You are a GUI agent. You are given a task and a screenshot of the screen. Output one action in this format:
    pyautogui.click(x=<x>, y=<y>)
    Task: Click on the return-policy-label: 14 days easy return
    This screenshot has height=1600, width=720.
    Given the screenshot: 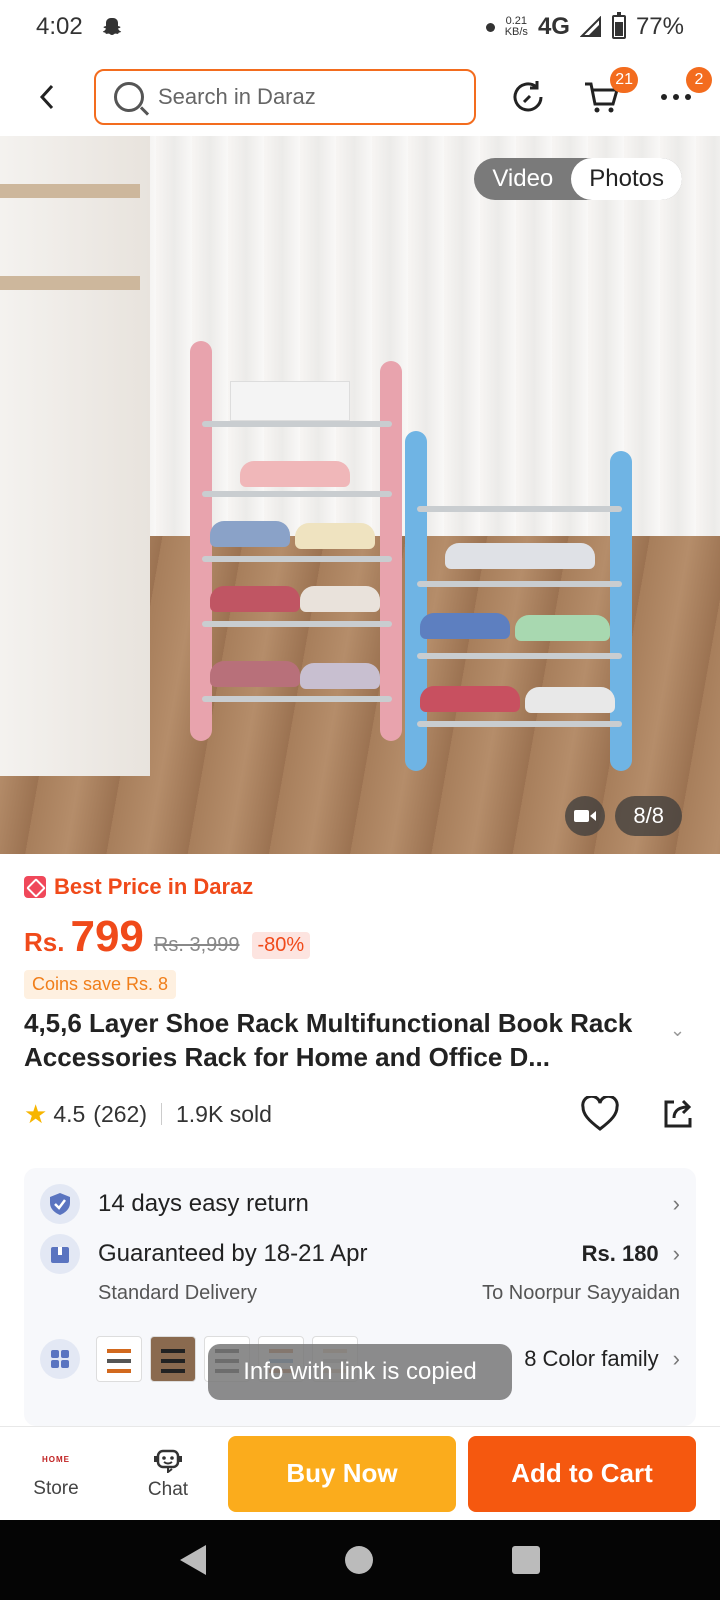 What is the action you would take?
    pyautogui.click(x=203, y=1203)
    